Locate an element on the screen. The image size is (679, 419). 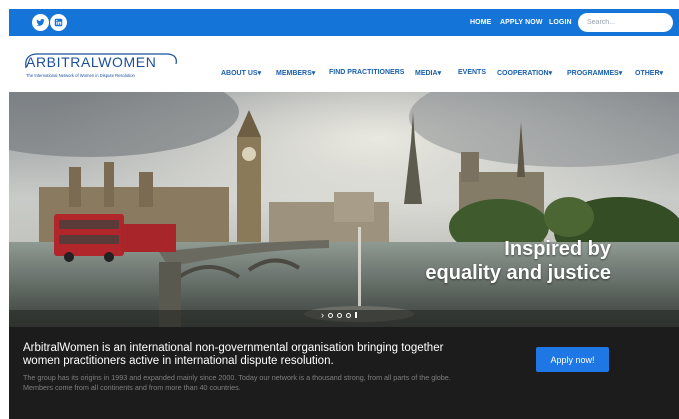
nav-programmes-label: PROGRAMMES is located at coordinates (593, 73).